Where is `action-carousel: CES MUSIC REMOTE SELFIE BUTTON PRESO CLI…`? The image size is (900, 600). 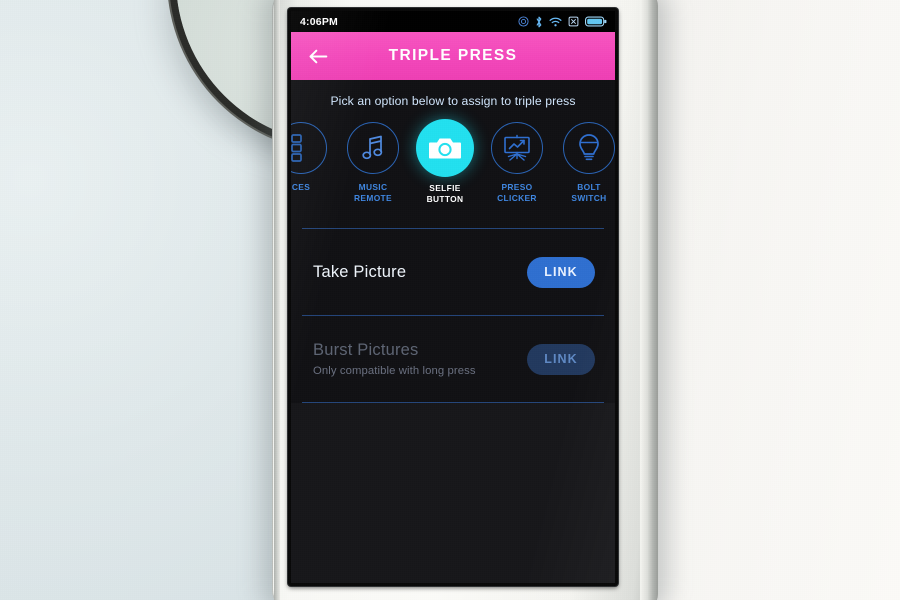 action-carousel: CES MUSIC REMOTE SELFIE BUTTON PRESO CLI… is located at coordinates (453, 161).